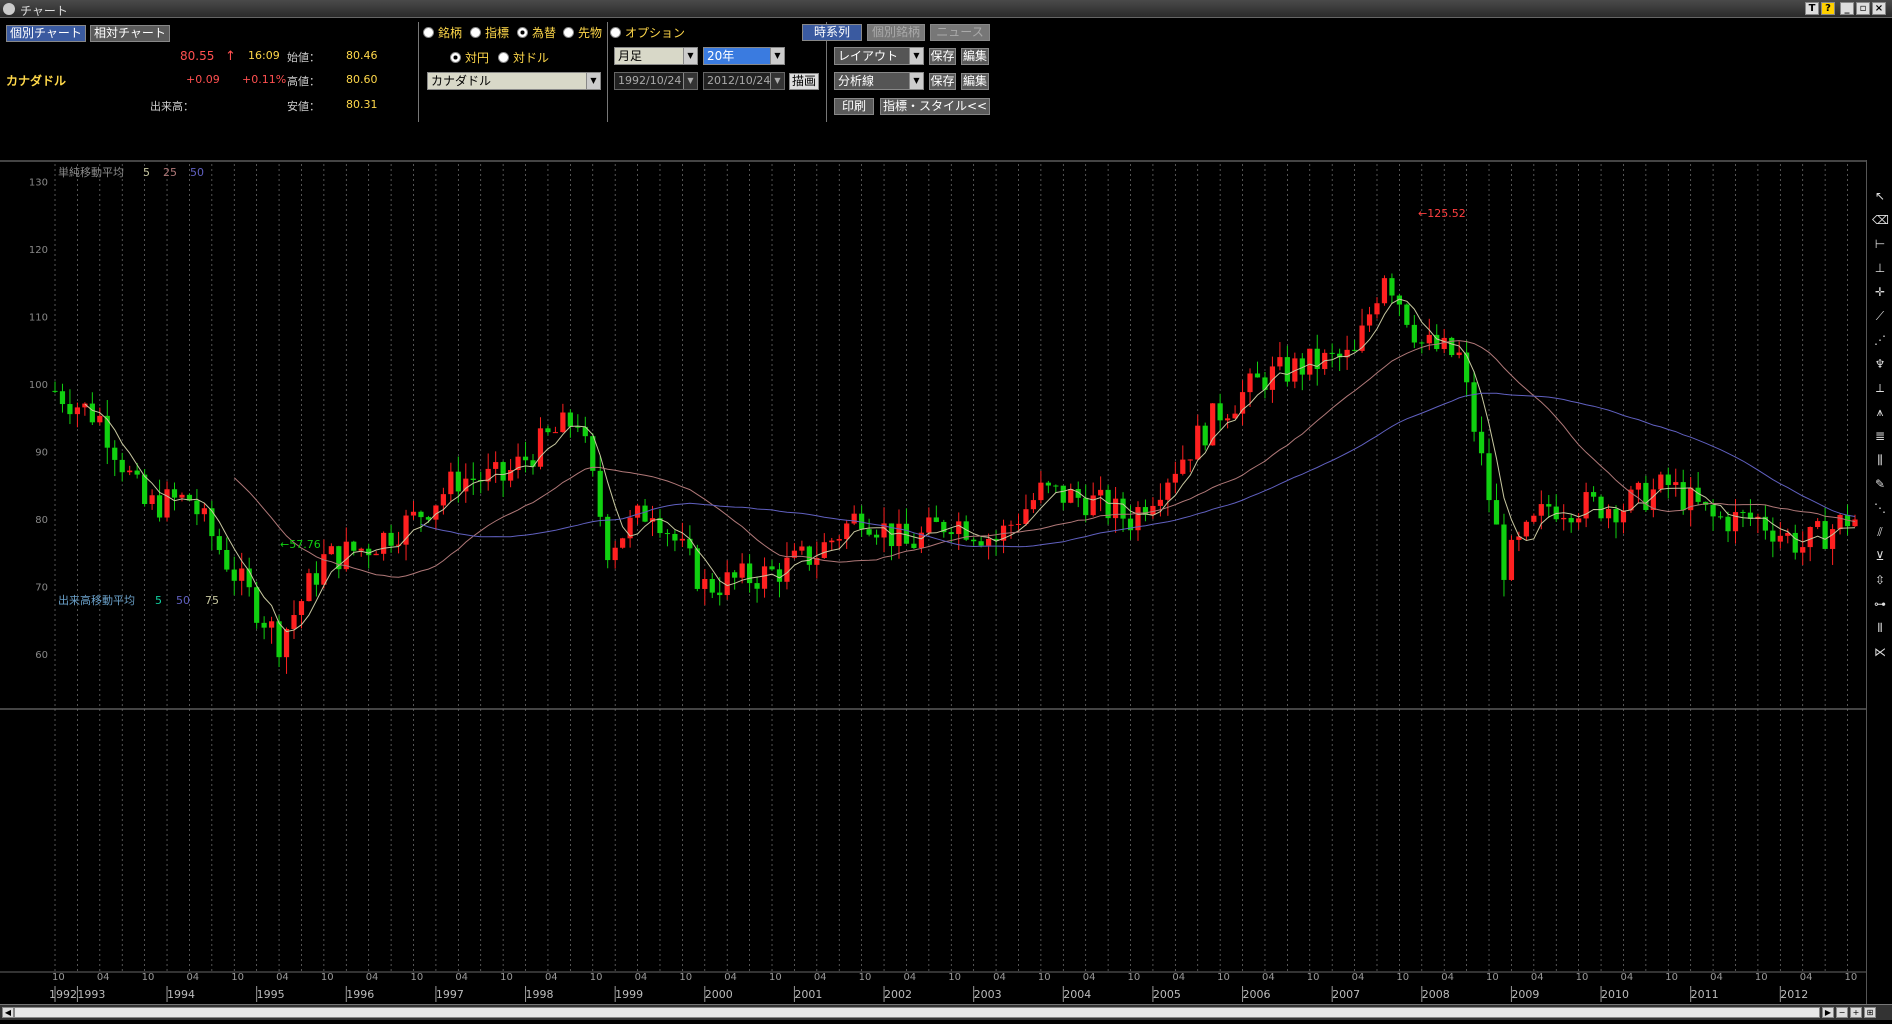 Image resolution: width=1892 pixels, height=1024 pixels. I want to click on fibonacci-arc-icon: ⟂, so click(1880, 388).